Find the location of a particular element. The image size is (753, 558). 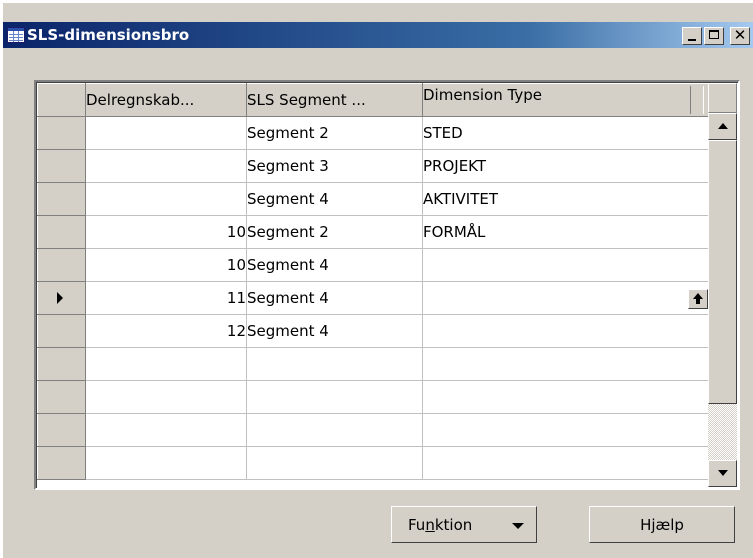

help-button: Hjælp is located at coordinates (662, 524).